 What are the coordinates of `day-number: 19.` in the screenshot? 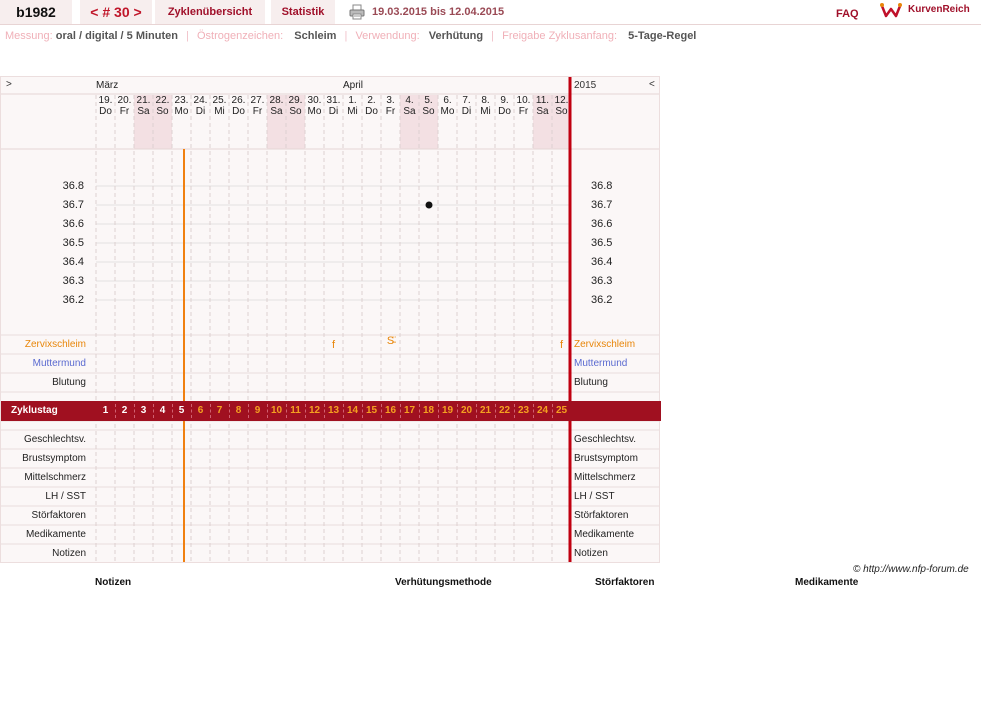 It's located at (105, 100).